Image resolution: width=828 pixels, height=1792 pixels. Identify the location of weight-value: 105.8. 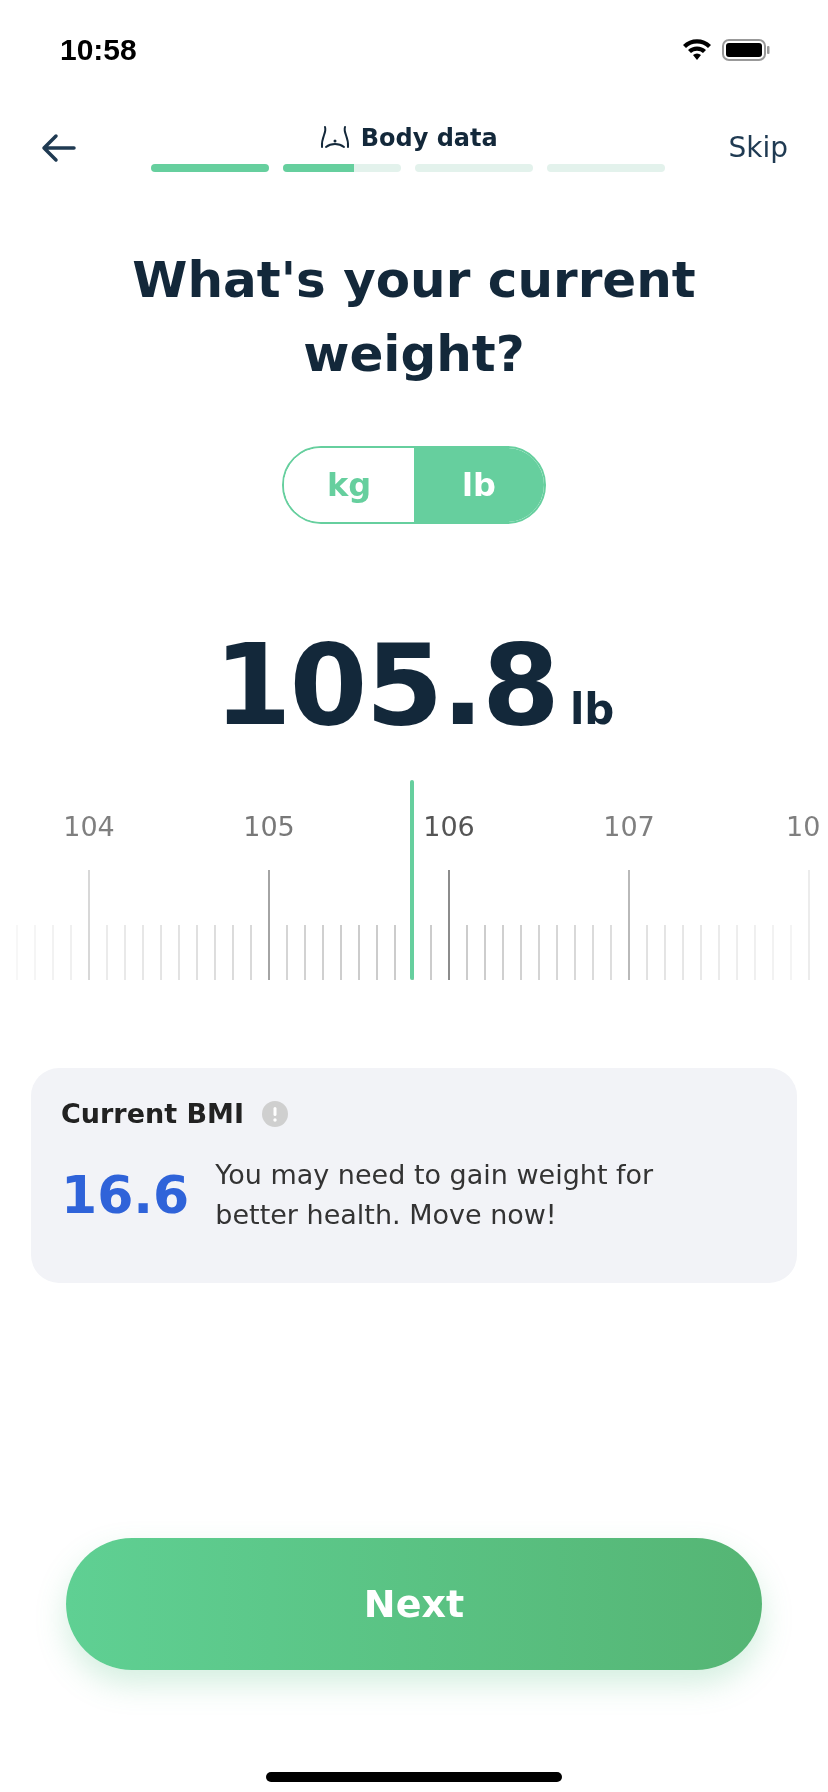
(385, 685).